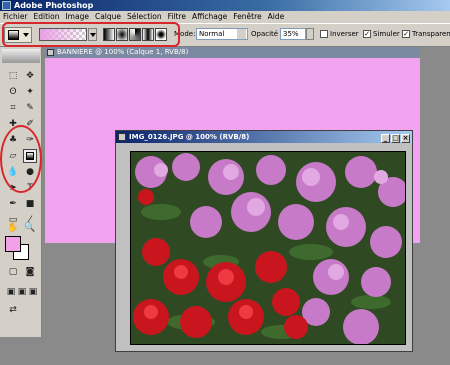 This screenshot has width=450, height=365. I want to click on app-titlebar: Adobe Photoshop, so click(225, 5).